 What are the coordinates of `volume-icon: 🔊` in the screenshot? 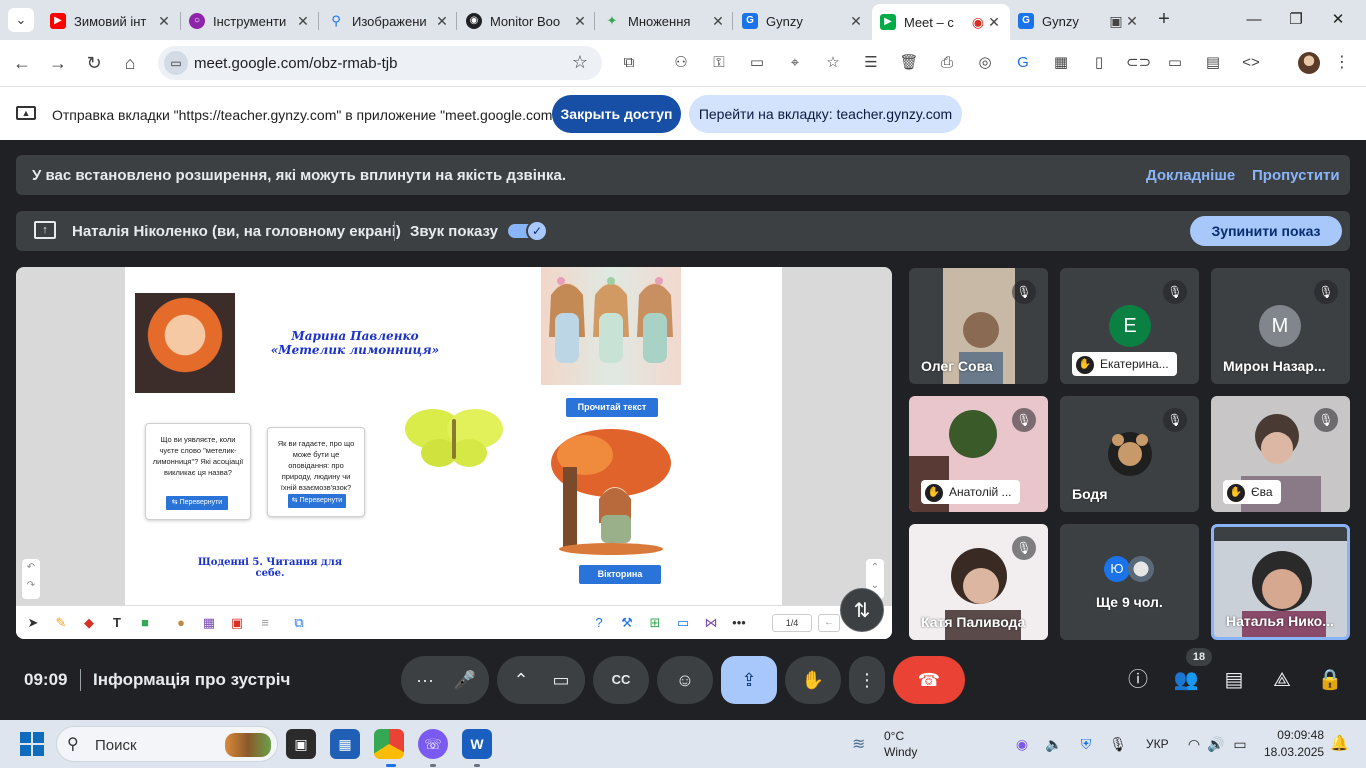 It's located at (1216, 744).